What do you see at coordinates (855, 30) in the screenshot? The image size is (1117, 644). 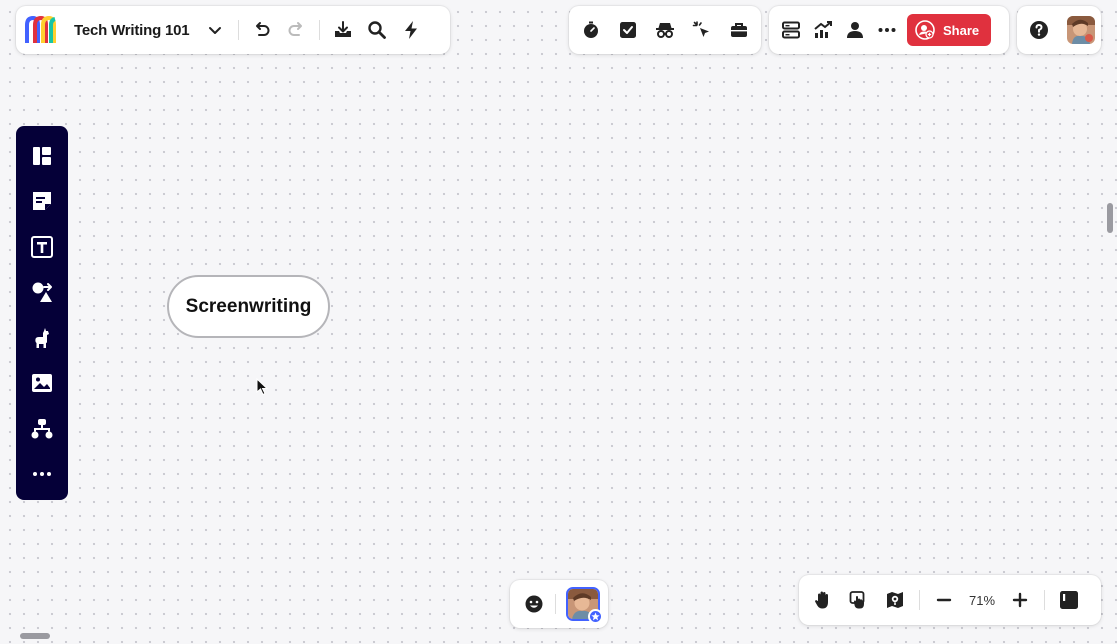 I see `person-icon` at bounding box center [855, 30].